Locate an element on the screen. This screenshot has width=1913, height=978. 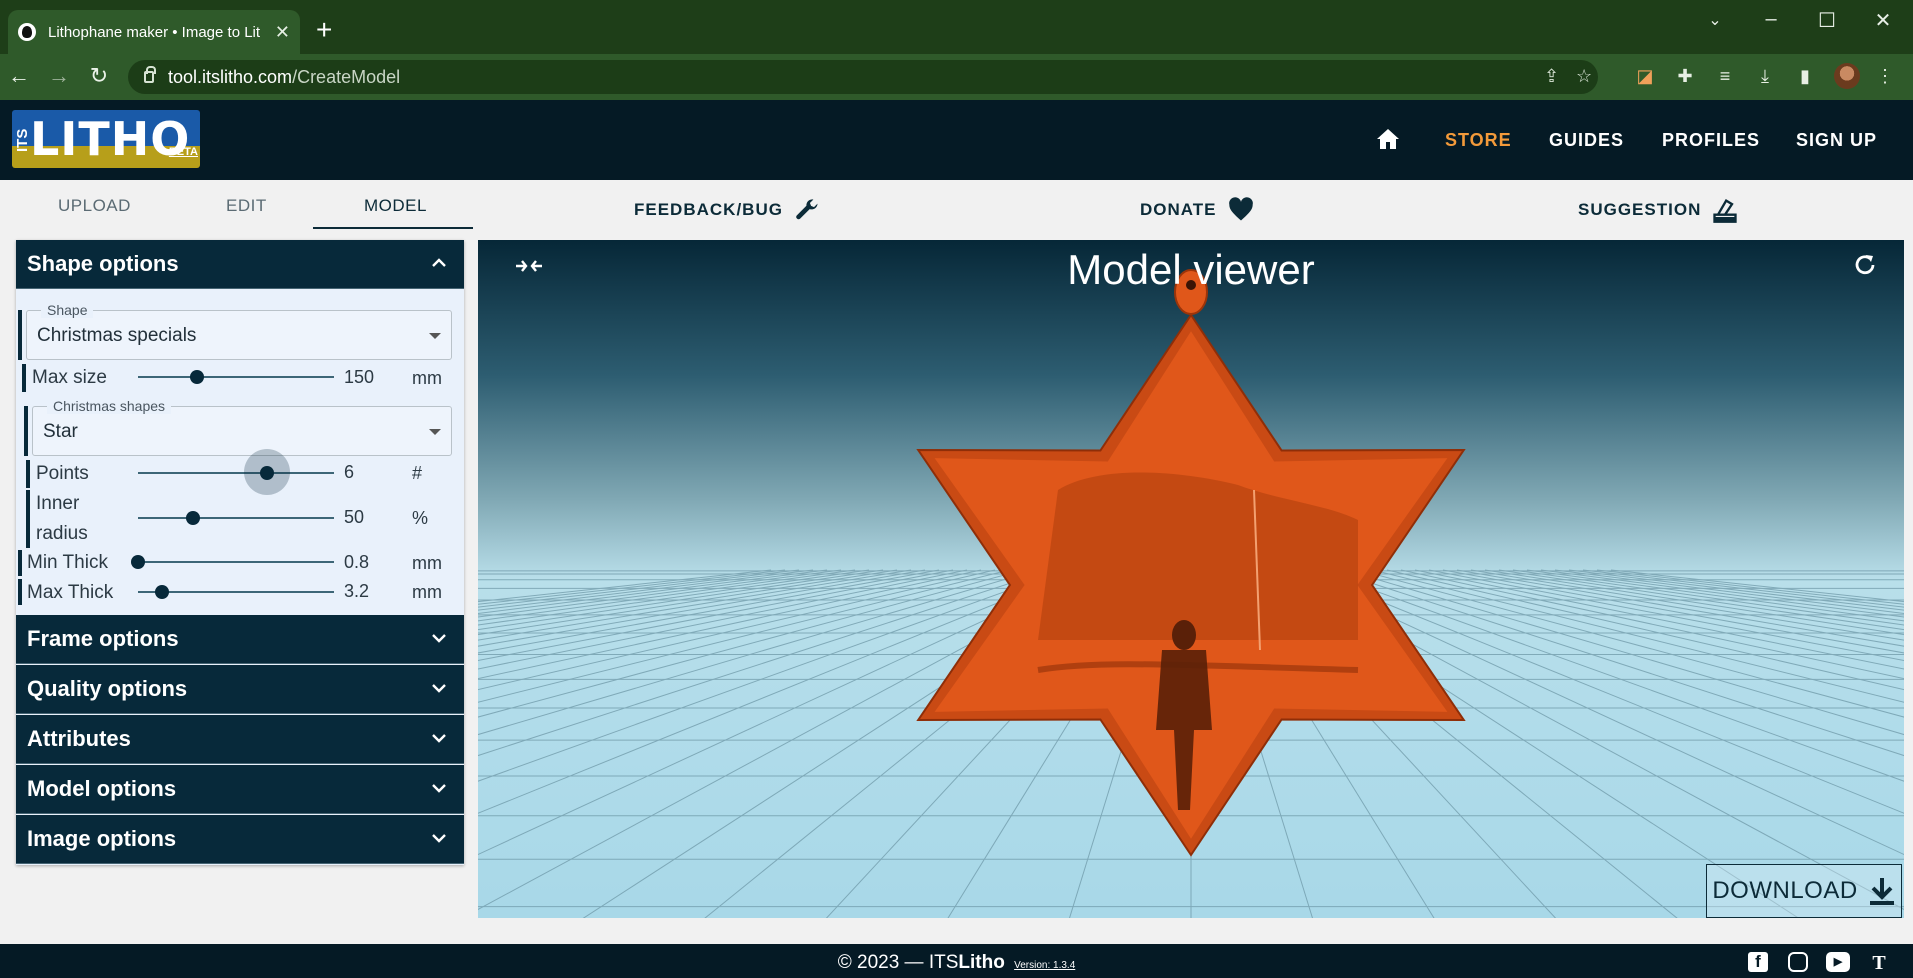
profile-avatar is located at coordinates (1847, 76).